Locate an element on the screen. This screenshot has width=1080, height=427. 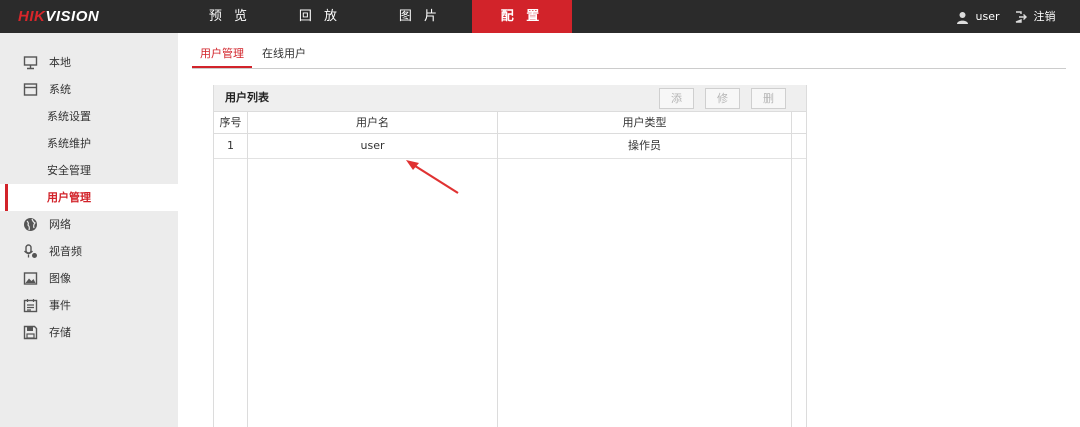
tab-preview: 预 览 is located at coordinates (230, 16).